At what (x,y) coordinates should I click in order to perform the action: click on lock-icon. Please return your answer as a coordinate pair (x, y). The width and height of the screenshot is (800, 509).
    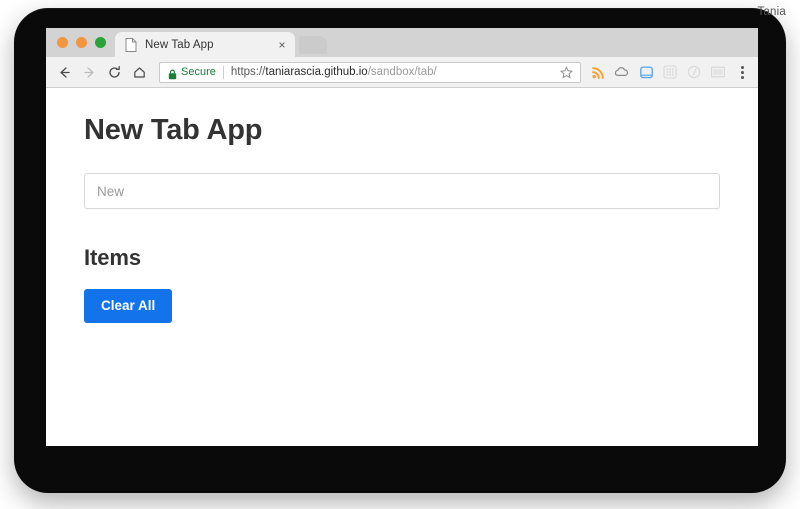
    Looking at the image, I should click on (172, 73).